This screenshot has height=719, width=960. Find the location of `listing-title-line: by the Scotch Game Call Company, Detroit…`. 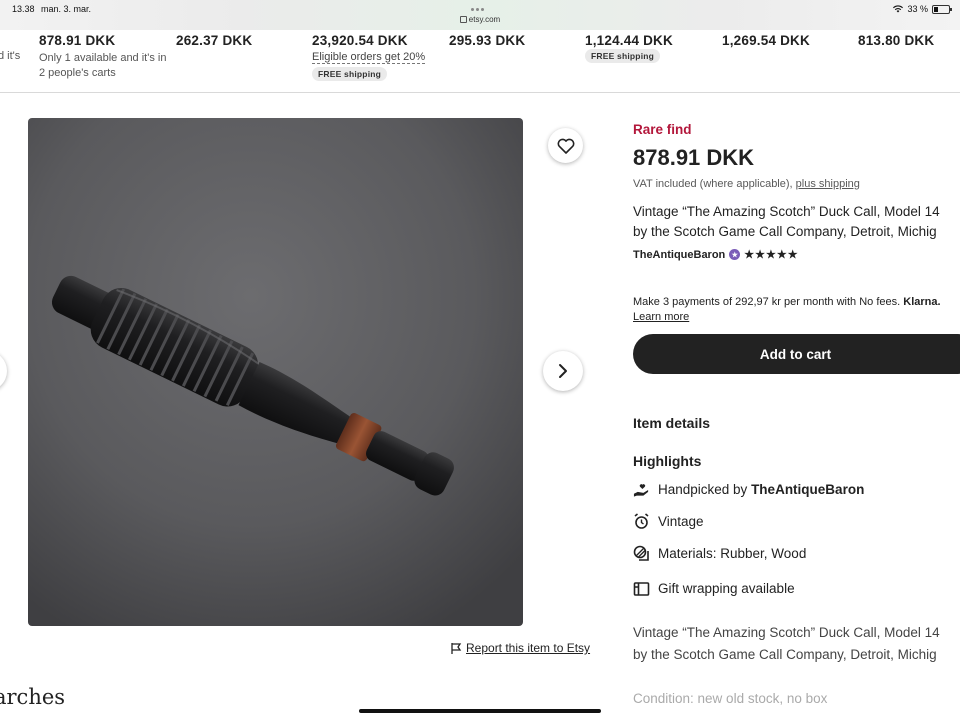

listing-title-line: by the Scotch Game Call Company, Detroit… is located at coordinates (785, 231).